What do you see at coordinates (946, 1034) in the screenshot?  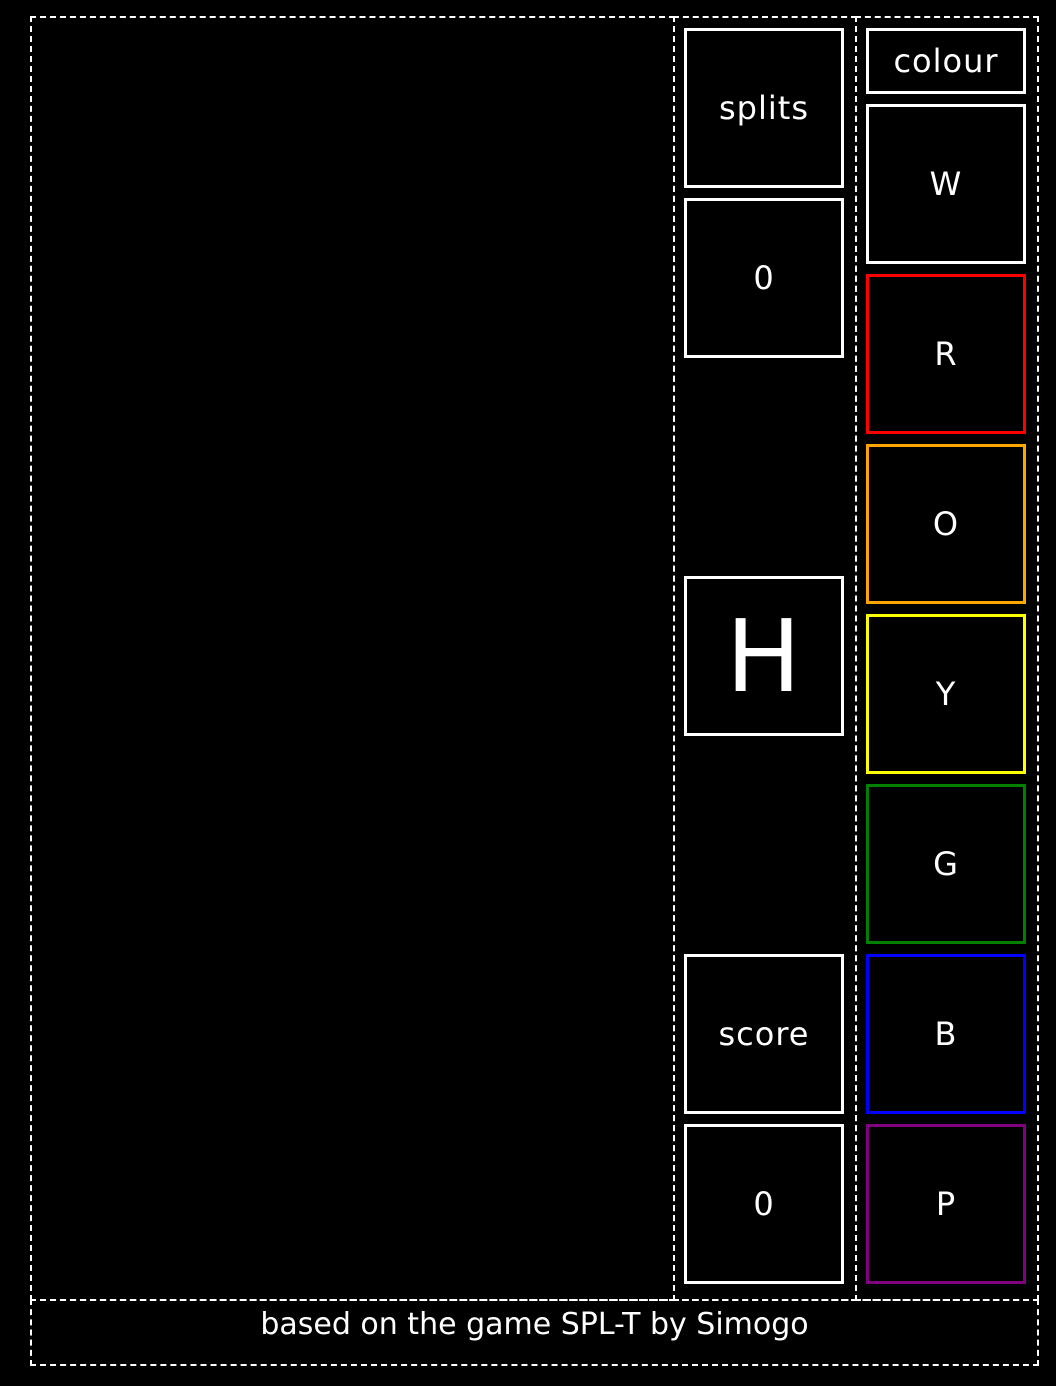 I see `colour-button-blue: B` at bounding box center [946, 1034].